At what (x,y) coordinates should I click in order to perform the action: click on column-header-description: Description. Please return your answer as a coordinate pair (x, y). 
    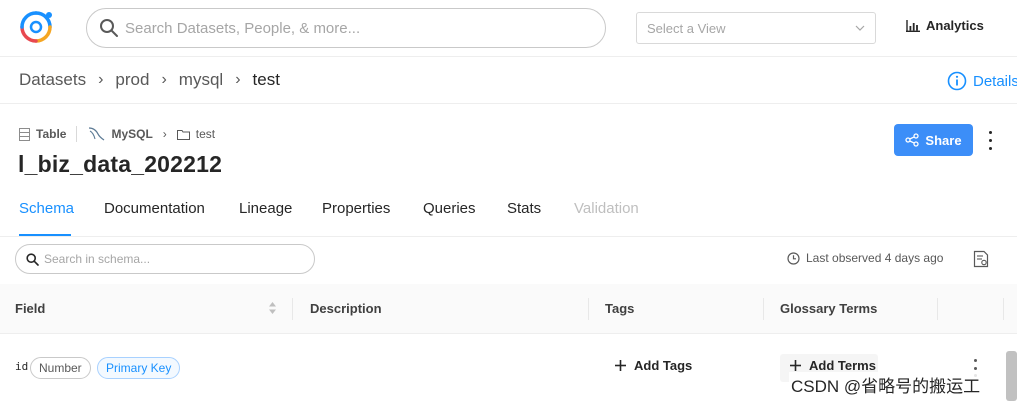
    Looking at the image, I should click on (346, 308).